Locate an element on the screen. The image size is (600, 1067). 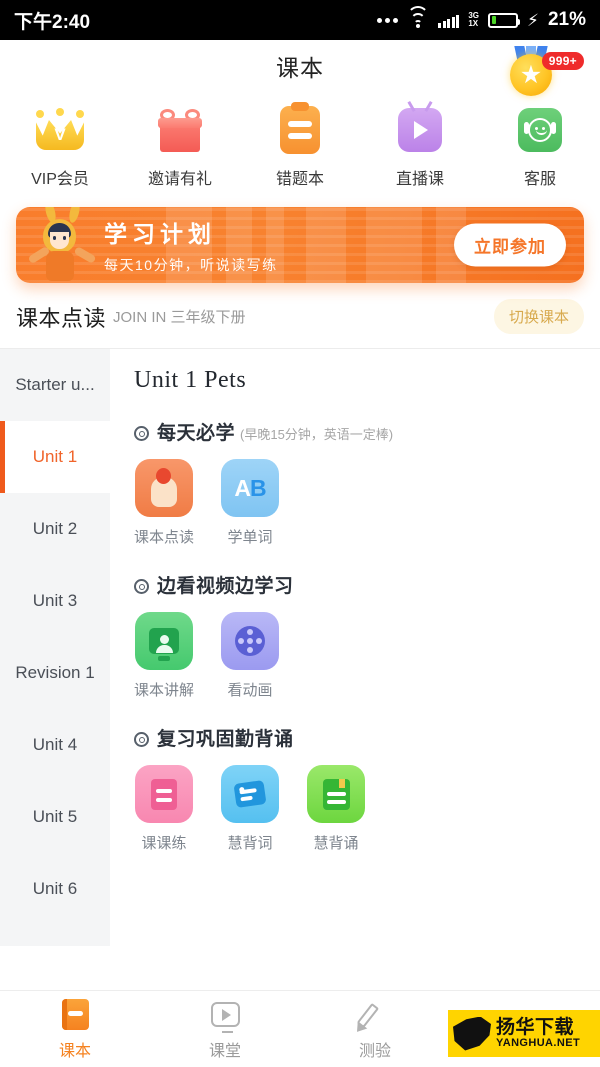
tile-textbook-read: 课本点读 is located at coordinates (164, 503).